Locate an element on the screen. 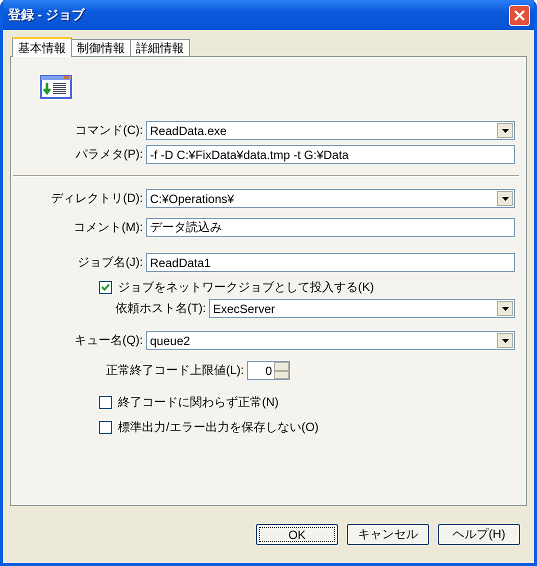 This screenshot has width=537, height=566. field-label: キュー名(Q): is located at coordinates (108, 340).